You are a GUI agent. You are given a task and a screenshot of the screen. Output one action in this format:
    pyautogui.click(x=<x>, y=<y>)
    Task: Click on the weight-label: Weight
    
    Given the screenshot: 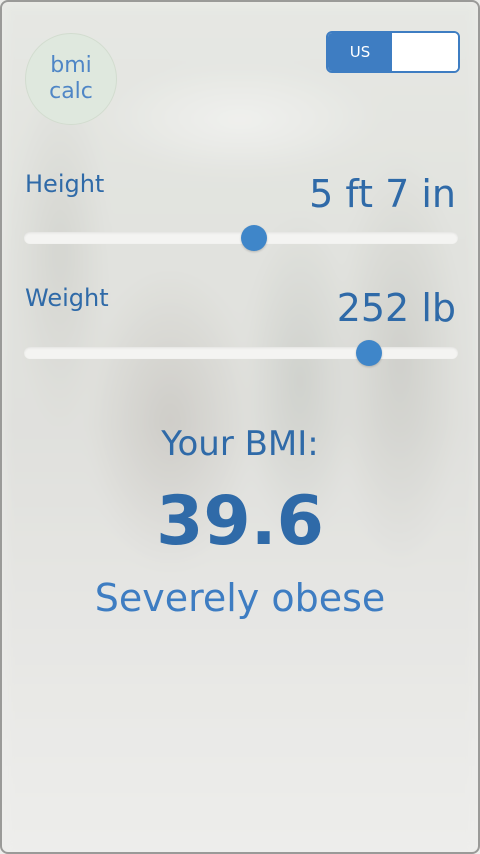 What is the action you would take?
    pyautogui.click(x=67, y=298)
    